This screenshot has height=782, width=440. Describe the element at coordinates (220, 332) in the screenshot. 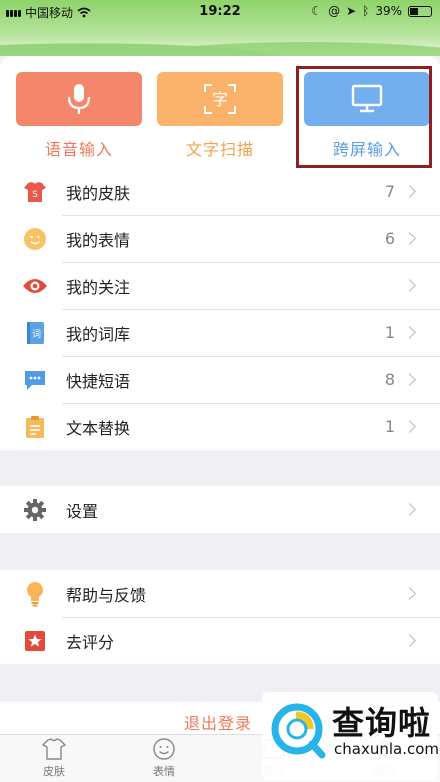

I see `menu-item-my-dictionary: 词 我的词库 1` at that location.